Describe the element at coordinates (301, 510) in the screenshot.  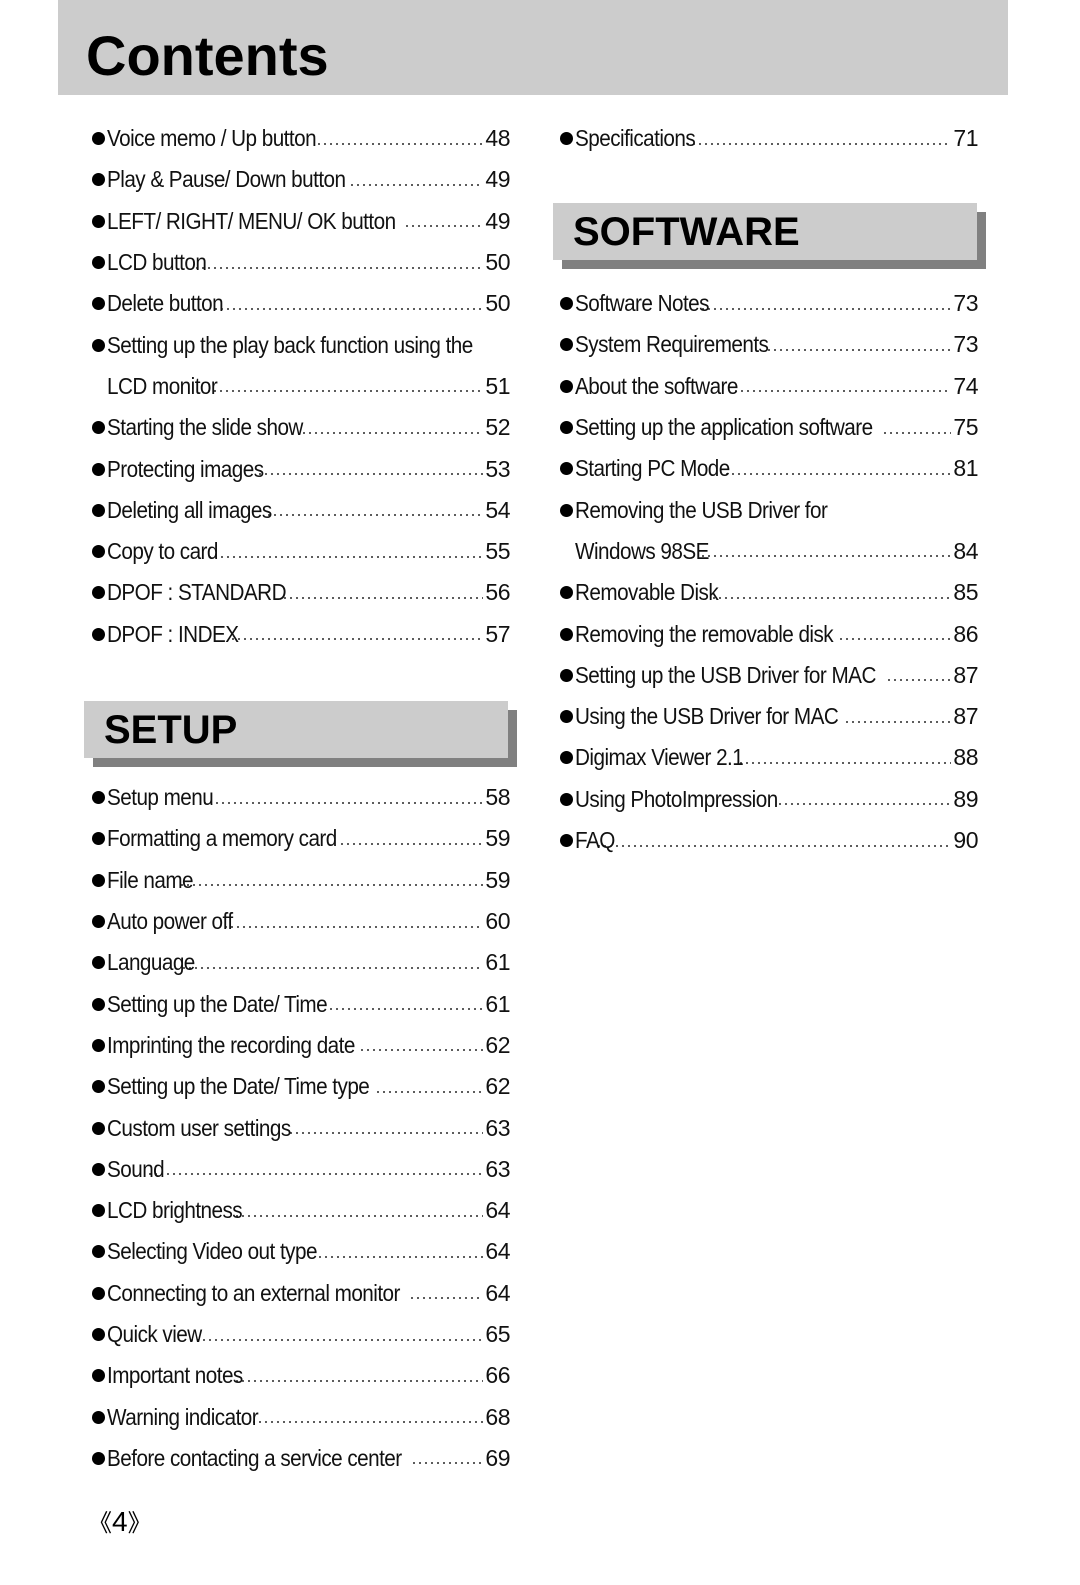
I see `toc-entry: Deleting all images 54` at that location.